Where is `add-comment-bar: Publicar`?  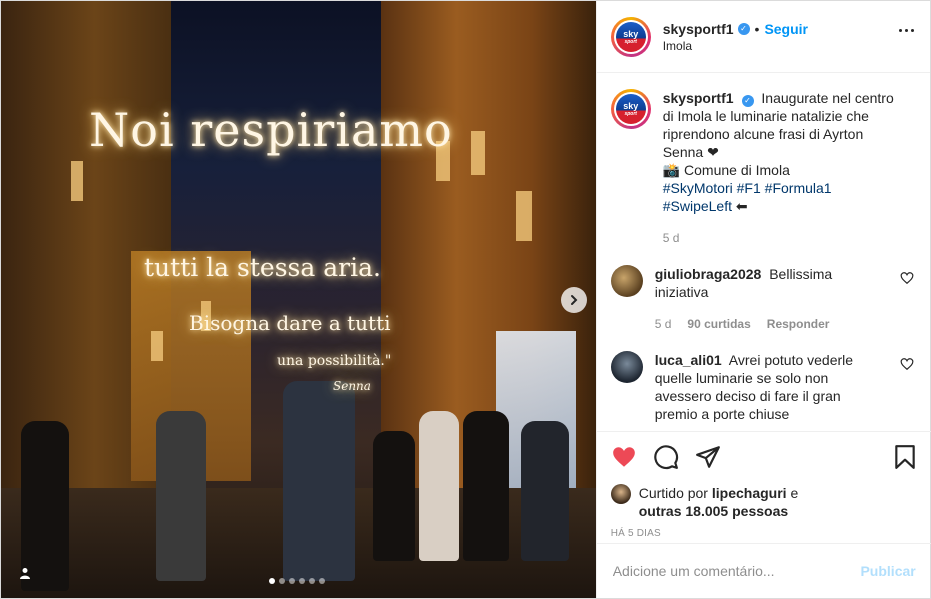 add-comment-bar: Publicar is located at coordinates (763, 570).